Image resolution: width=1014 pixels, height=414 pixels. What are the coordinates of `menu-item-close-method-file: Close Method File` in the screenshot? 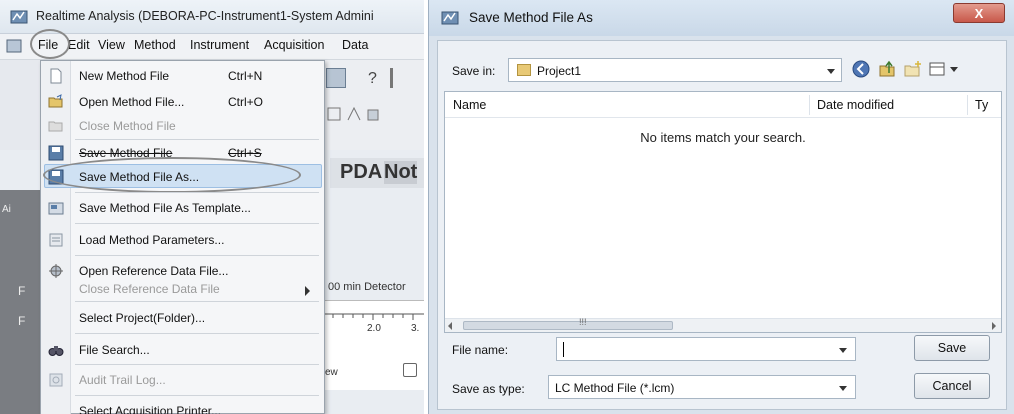 It's located at (182, 126).